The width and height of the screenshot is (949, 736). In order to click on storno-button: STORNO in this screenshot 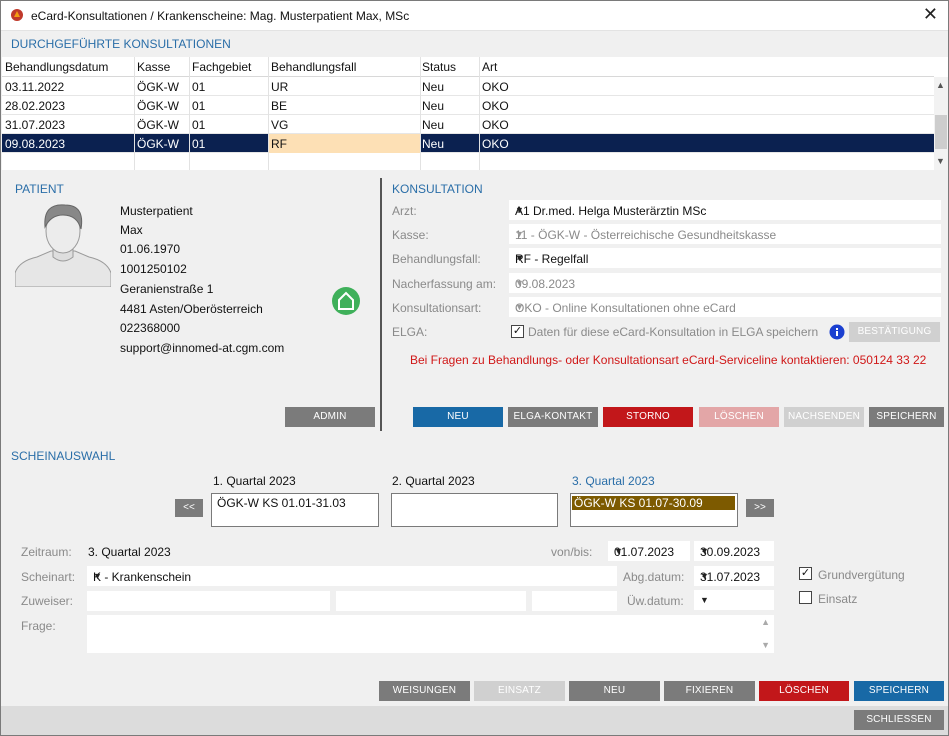, I will do `click(648, 417)`.